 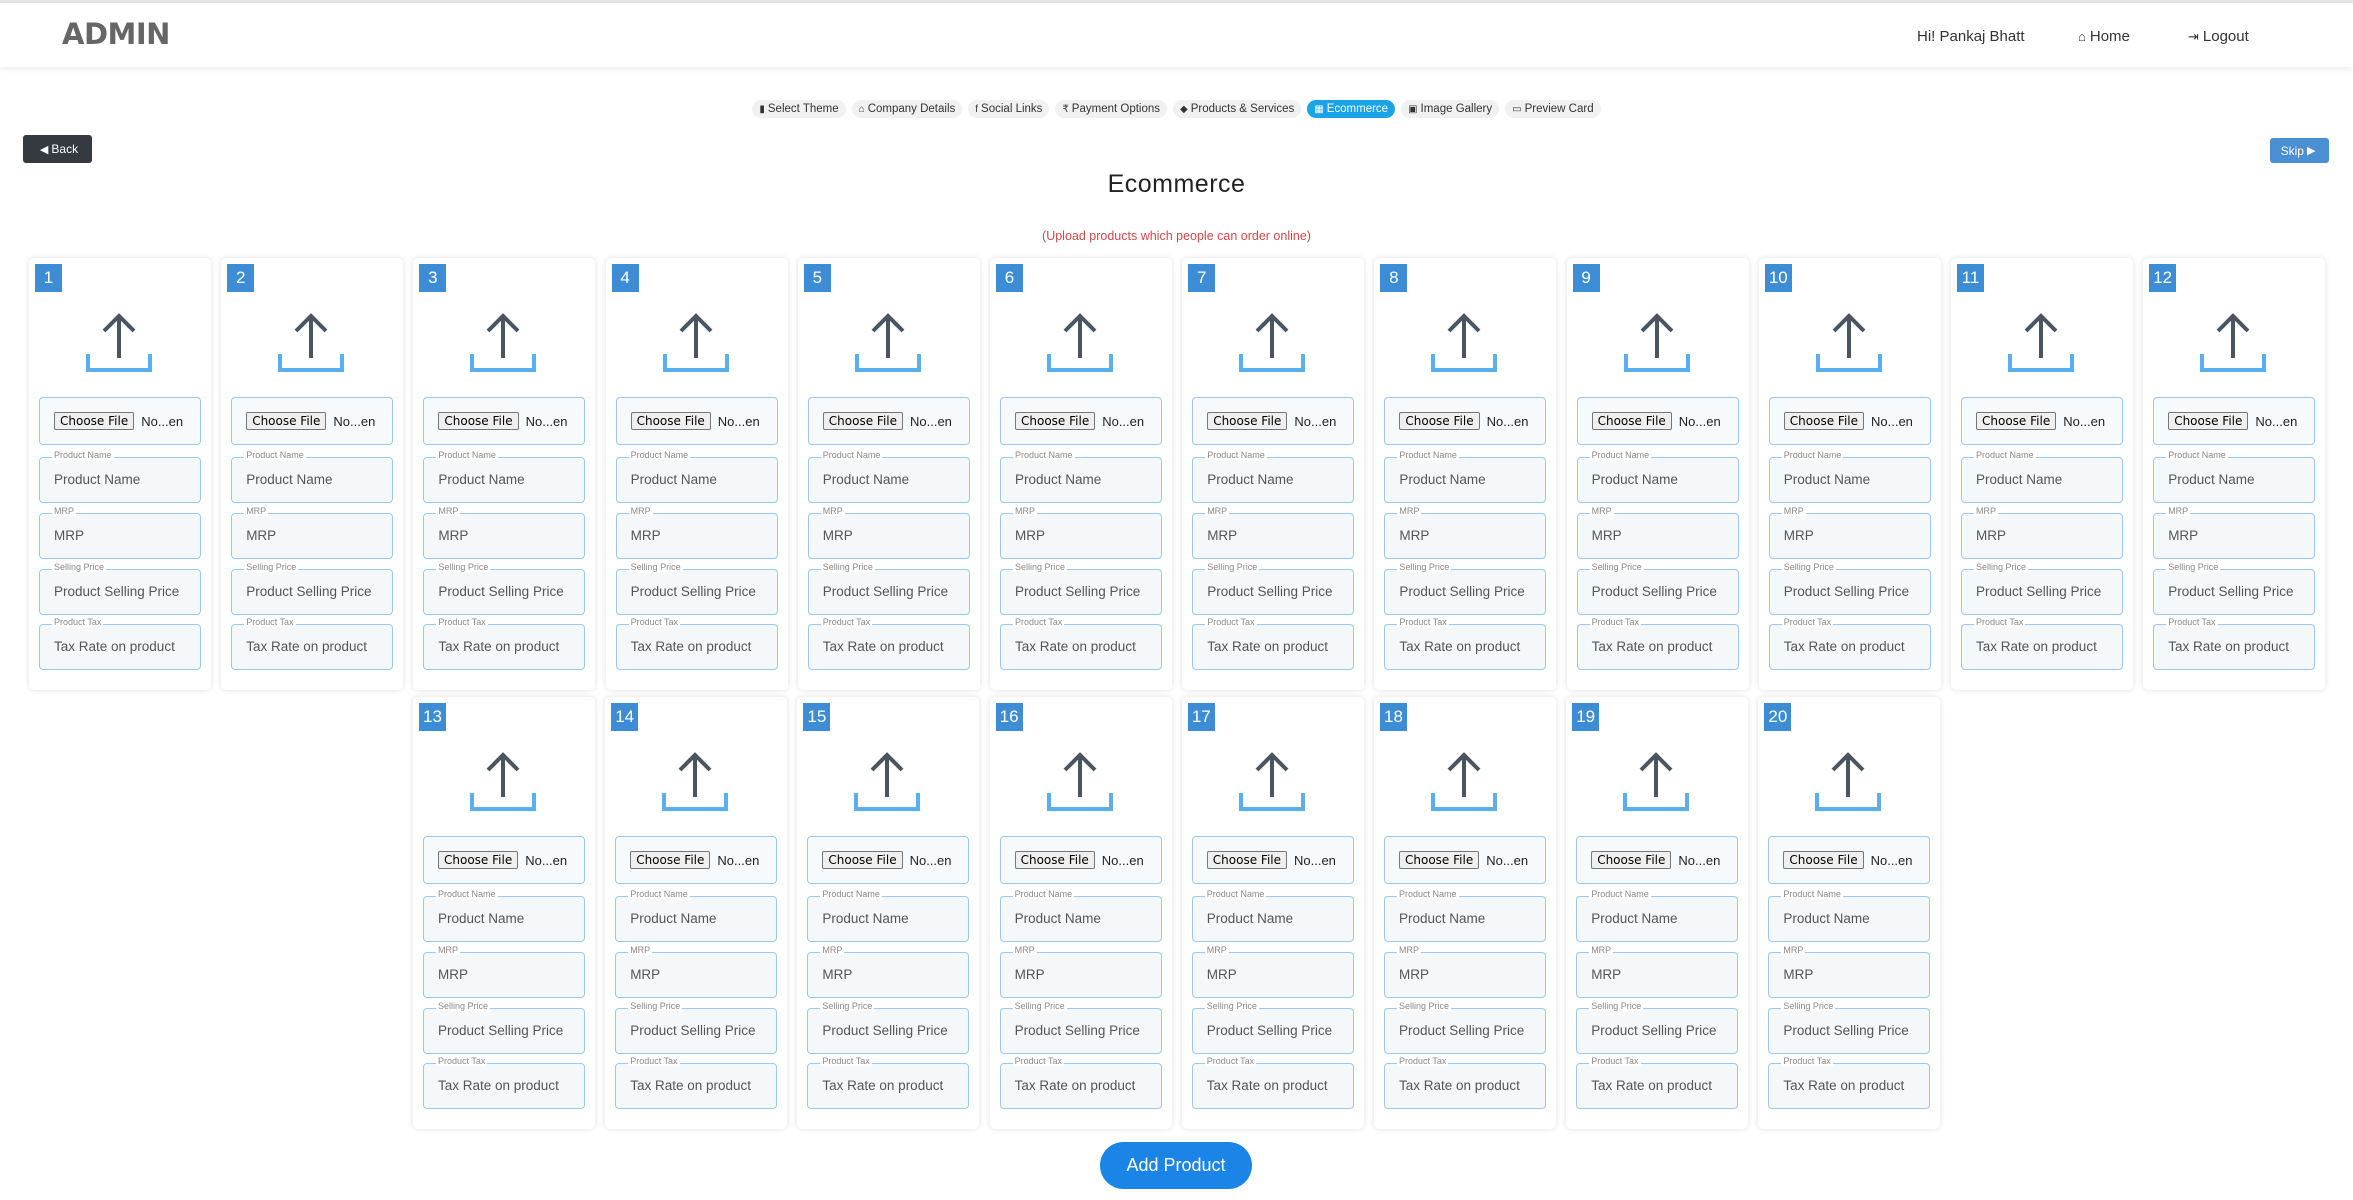 I want to click on step-select-theme: ▮ Select Theme, so click(x=799, y=109).